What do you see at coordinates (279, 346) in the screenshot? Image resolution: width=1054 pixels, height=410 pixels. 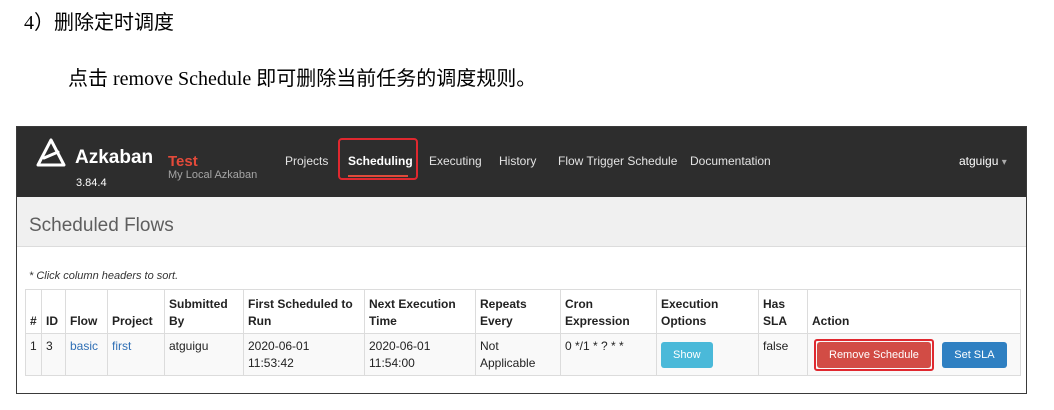 I see `first-scheduled-date: 2020-06-01` at bounding box center [279, 346].